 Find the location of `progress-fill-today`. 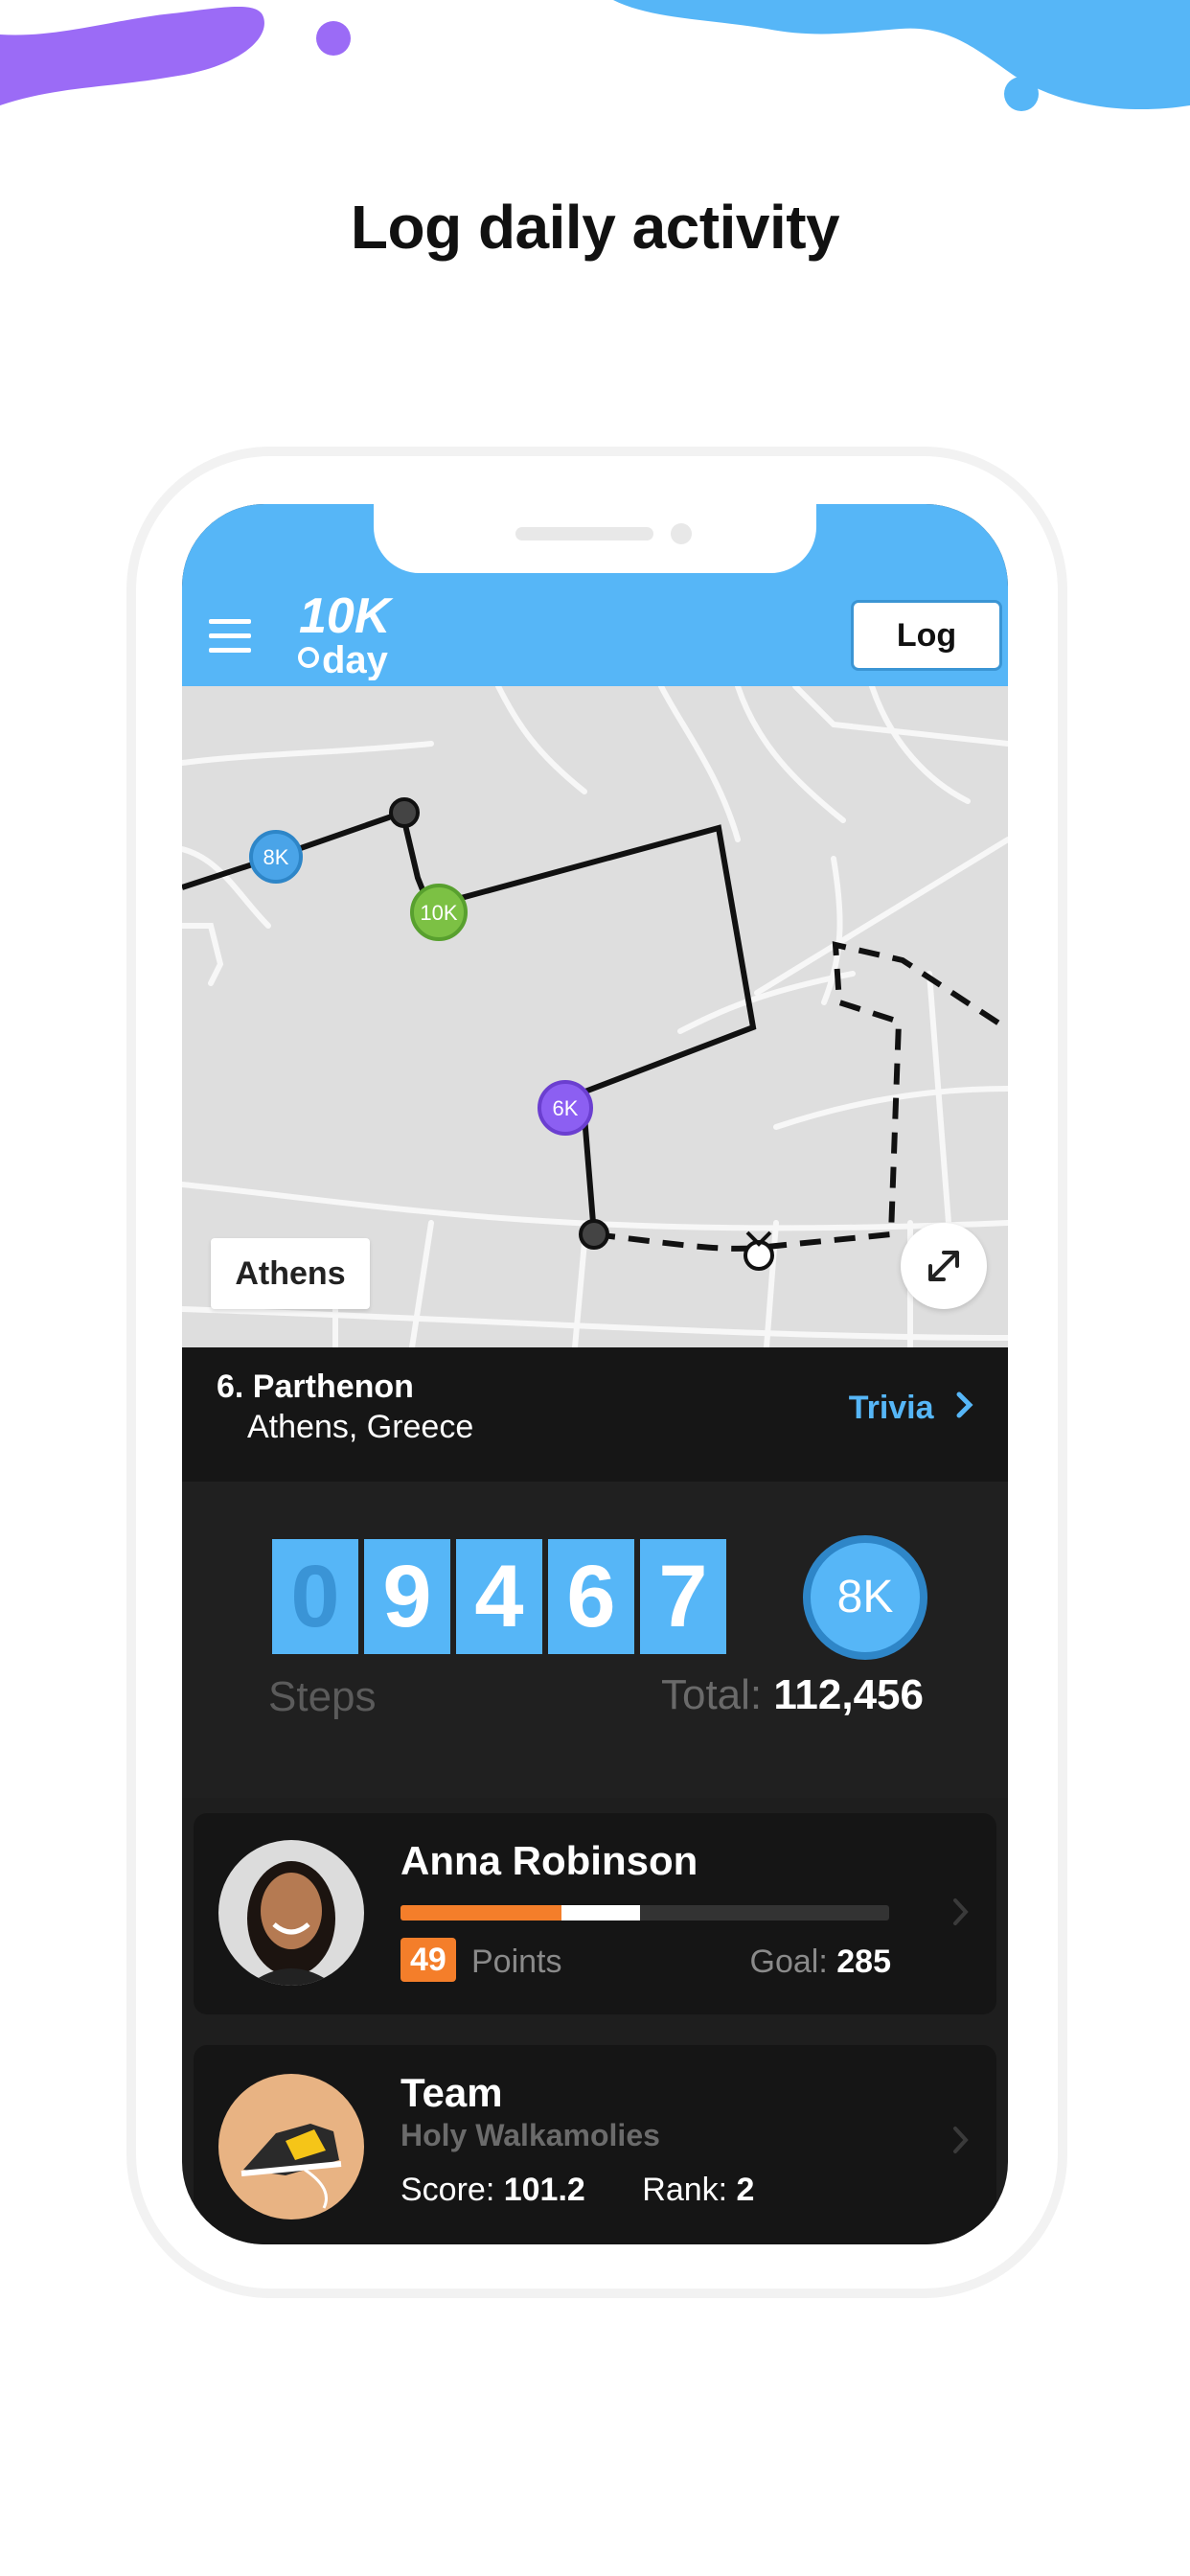

progress-fill-today is located at coordinates (601, 1912).